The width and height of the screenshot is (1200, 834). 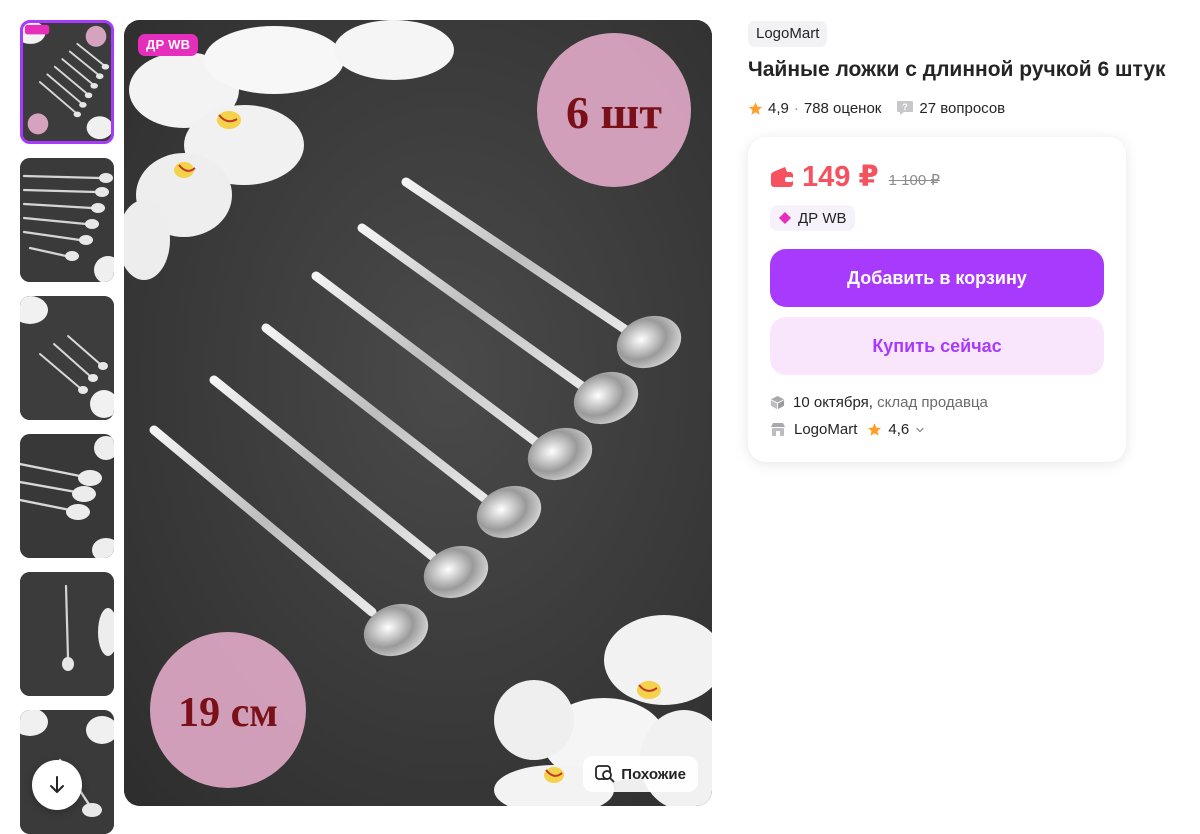 What do you see at coordinates (653, 774) in the screenshot?
I see `similar-products-label: Похожие` at bounding box center [653, 774].